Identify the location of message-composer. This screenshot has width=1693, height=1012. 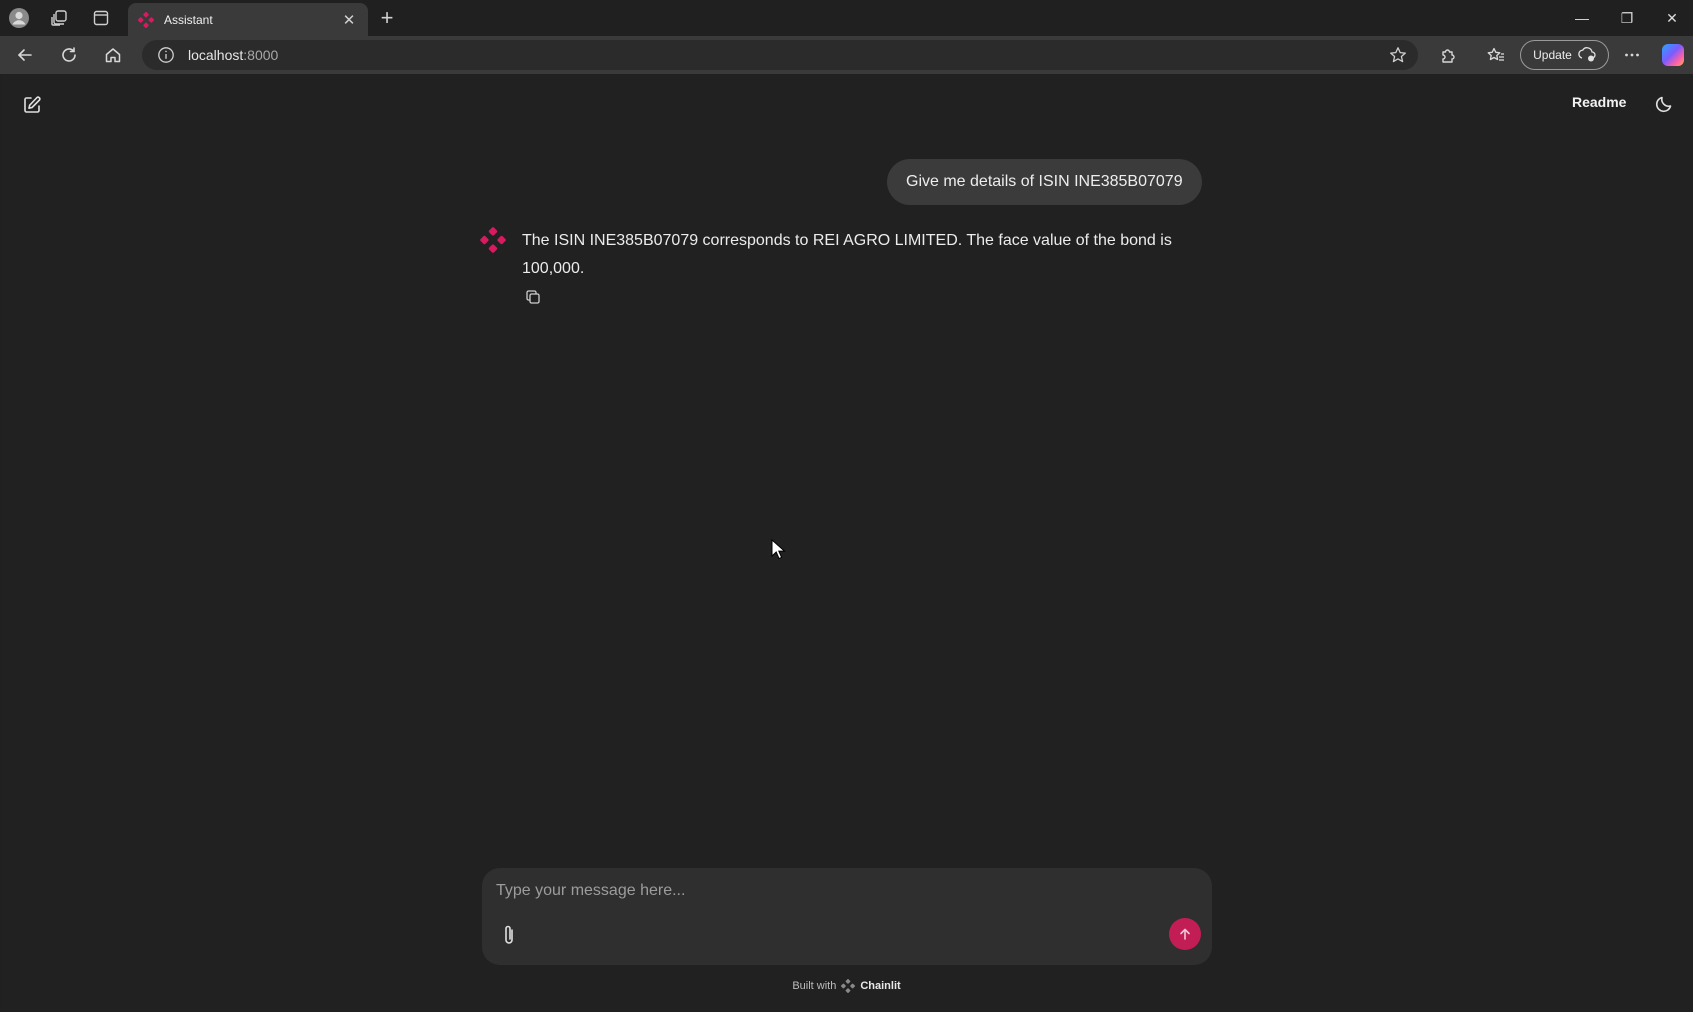
(847, 916).